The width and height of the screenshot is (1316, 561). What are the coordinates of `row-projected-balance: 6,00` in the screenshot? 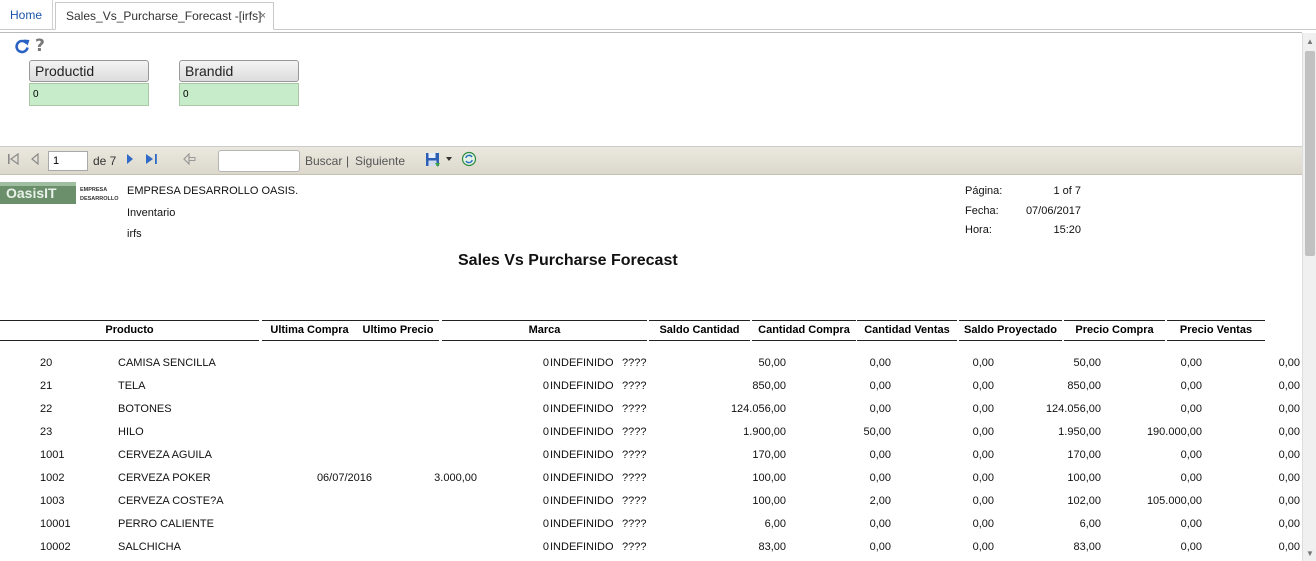 It's located at (1090, 524).